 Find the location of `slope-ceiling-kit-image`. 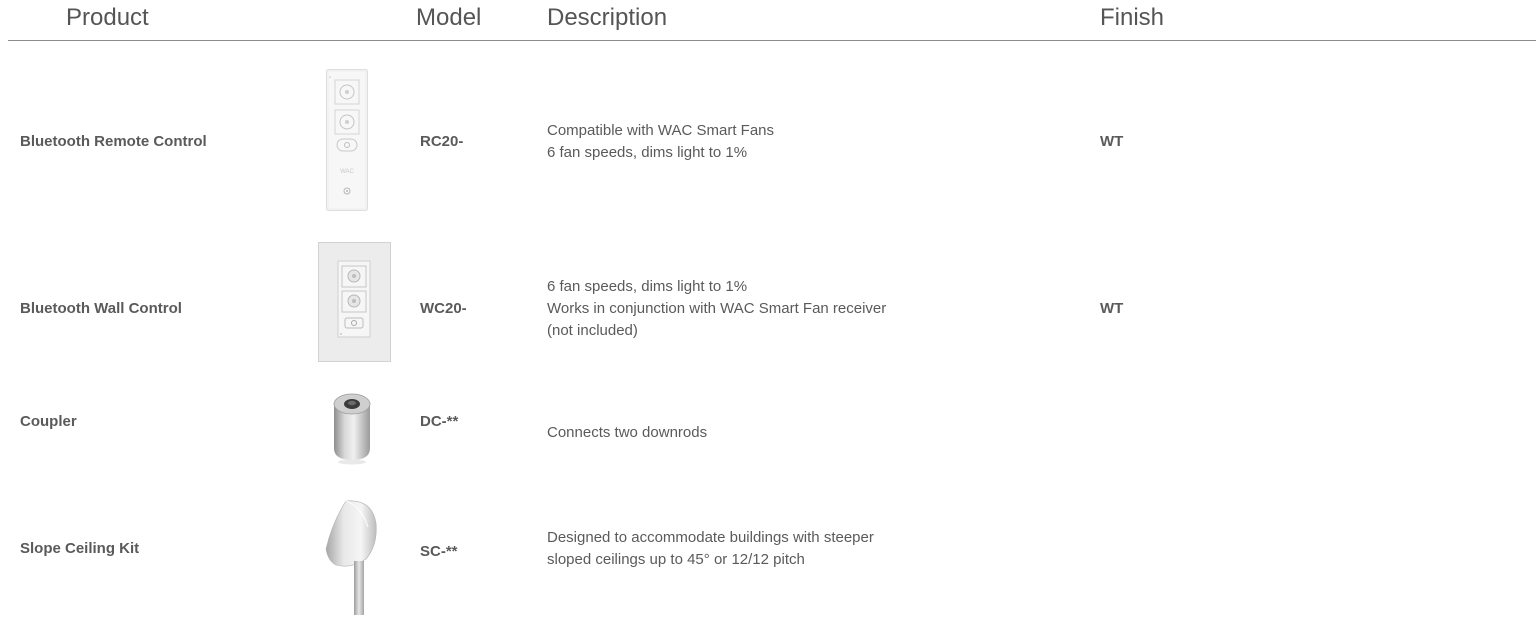

slope-ceiling-kit-image is located at coordinates (352, 558).